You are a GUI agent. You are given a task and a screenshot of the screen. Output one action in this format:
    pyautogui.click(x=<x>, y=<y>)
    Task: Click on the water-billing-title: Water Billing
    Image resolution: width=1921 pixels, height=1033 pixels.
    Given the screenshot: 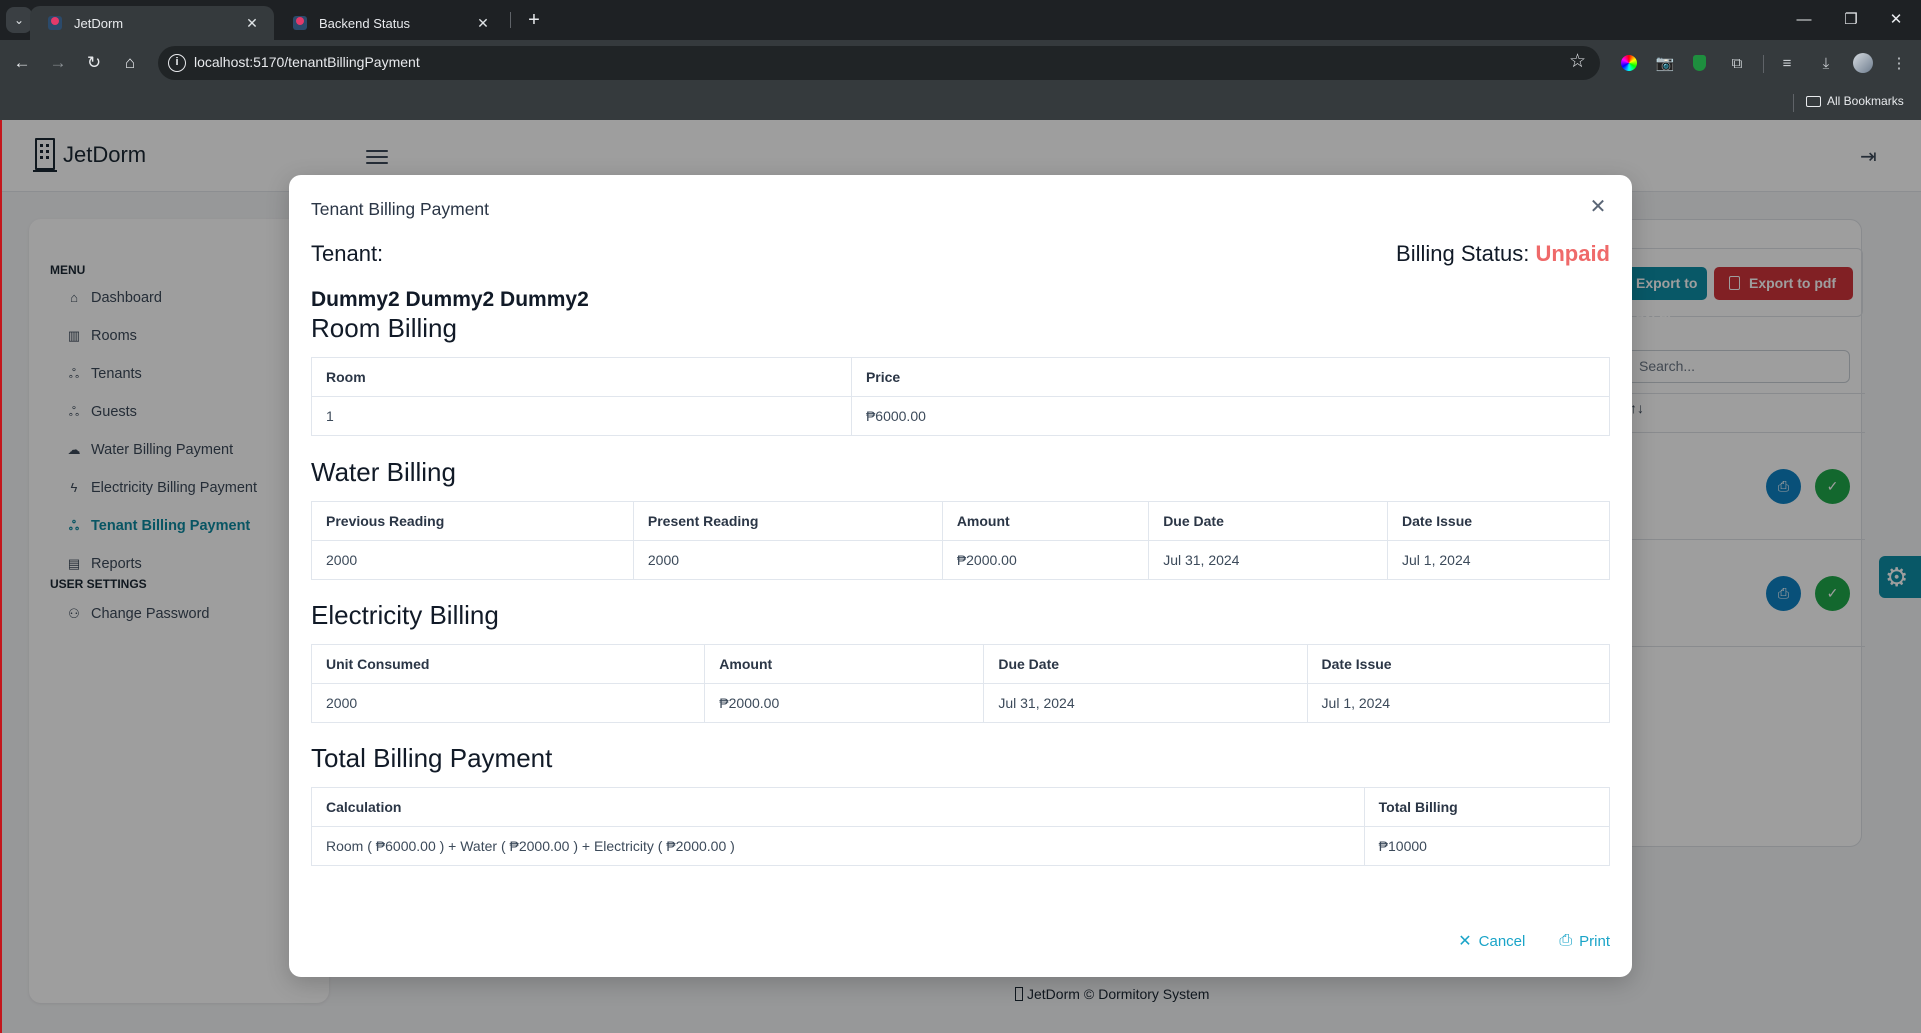 What is the action you would take?
    pyautogui.click(x=383, y=472)
    